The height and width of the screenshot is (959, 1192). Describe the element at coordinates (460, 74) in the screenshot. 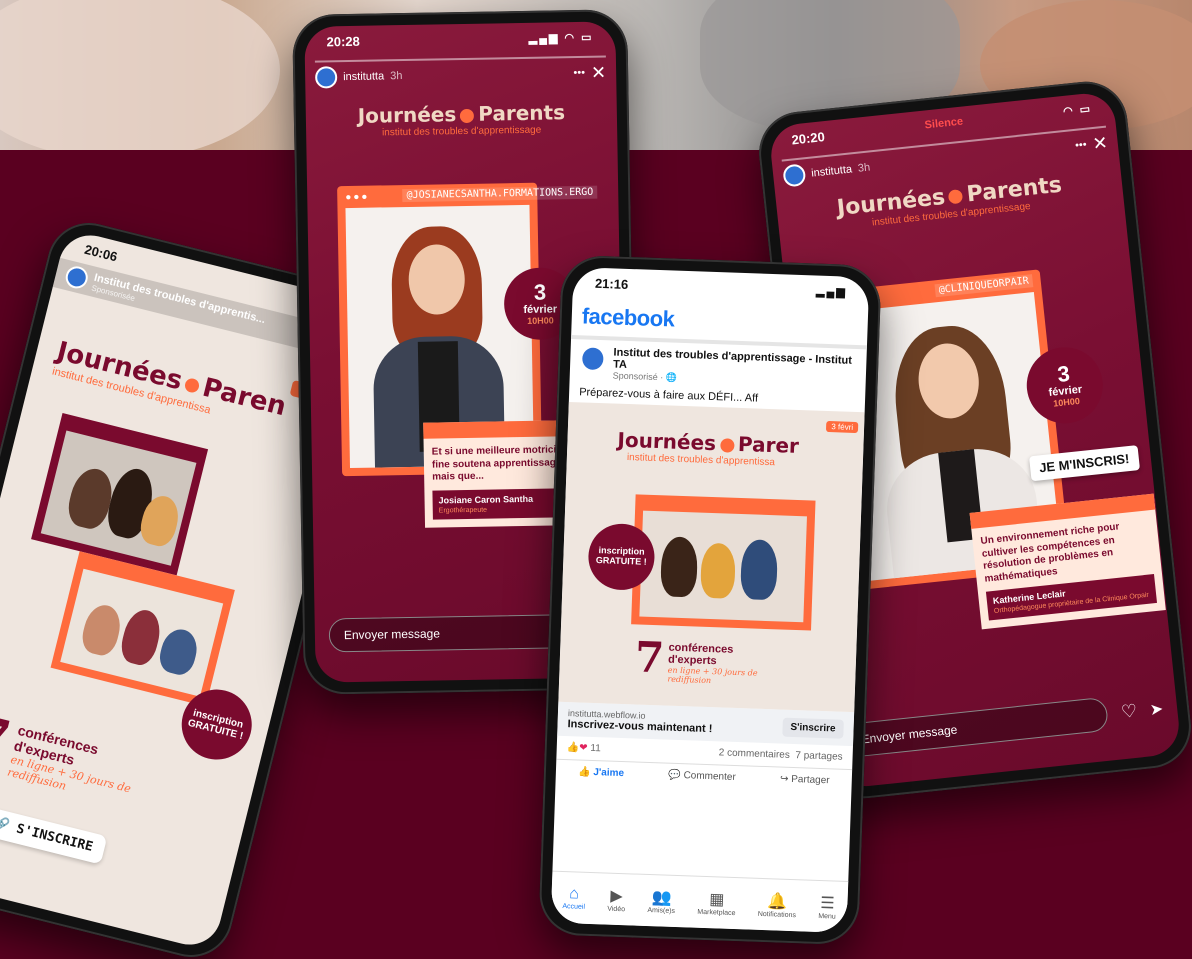

I see `story-header: institutta 3h ••• ✕` at that location.